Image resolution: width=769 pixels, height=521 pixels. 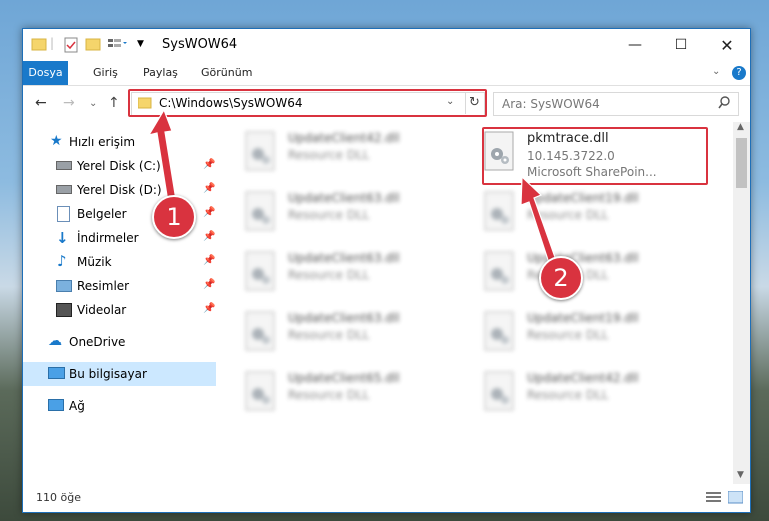 I want to click on callout-1: 1, so click(x=174, y=217).